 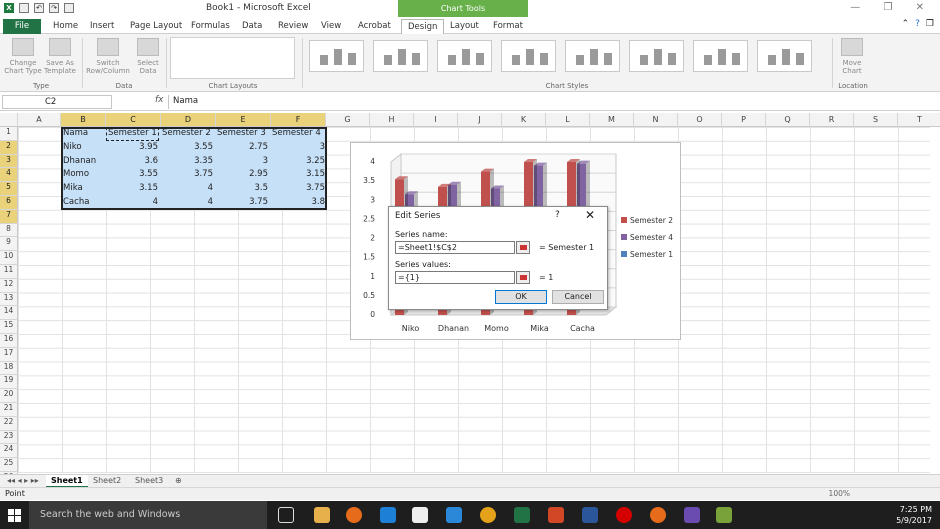 What do you see at coordinates (60, 56) in the screenshot?
I see `save-as-template-button: Save As Template` at bounding box center [60, 56].